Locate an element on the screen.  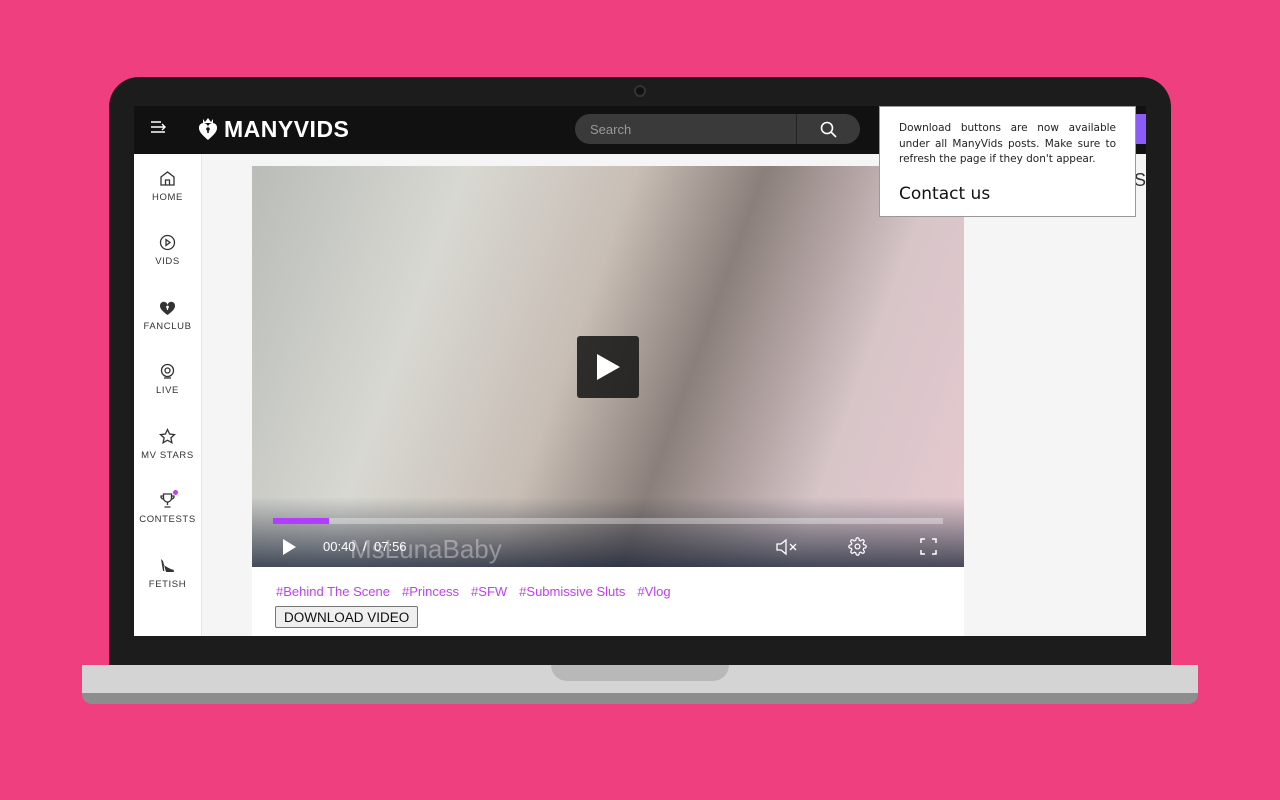
sidebar-item-fetish: FETISH is located at coordinates (167, 573).